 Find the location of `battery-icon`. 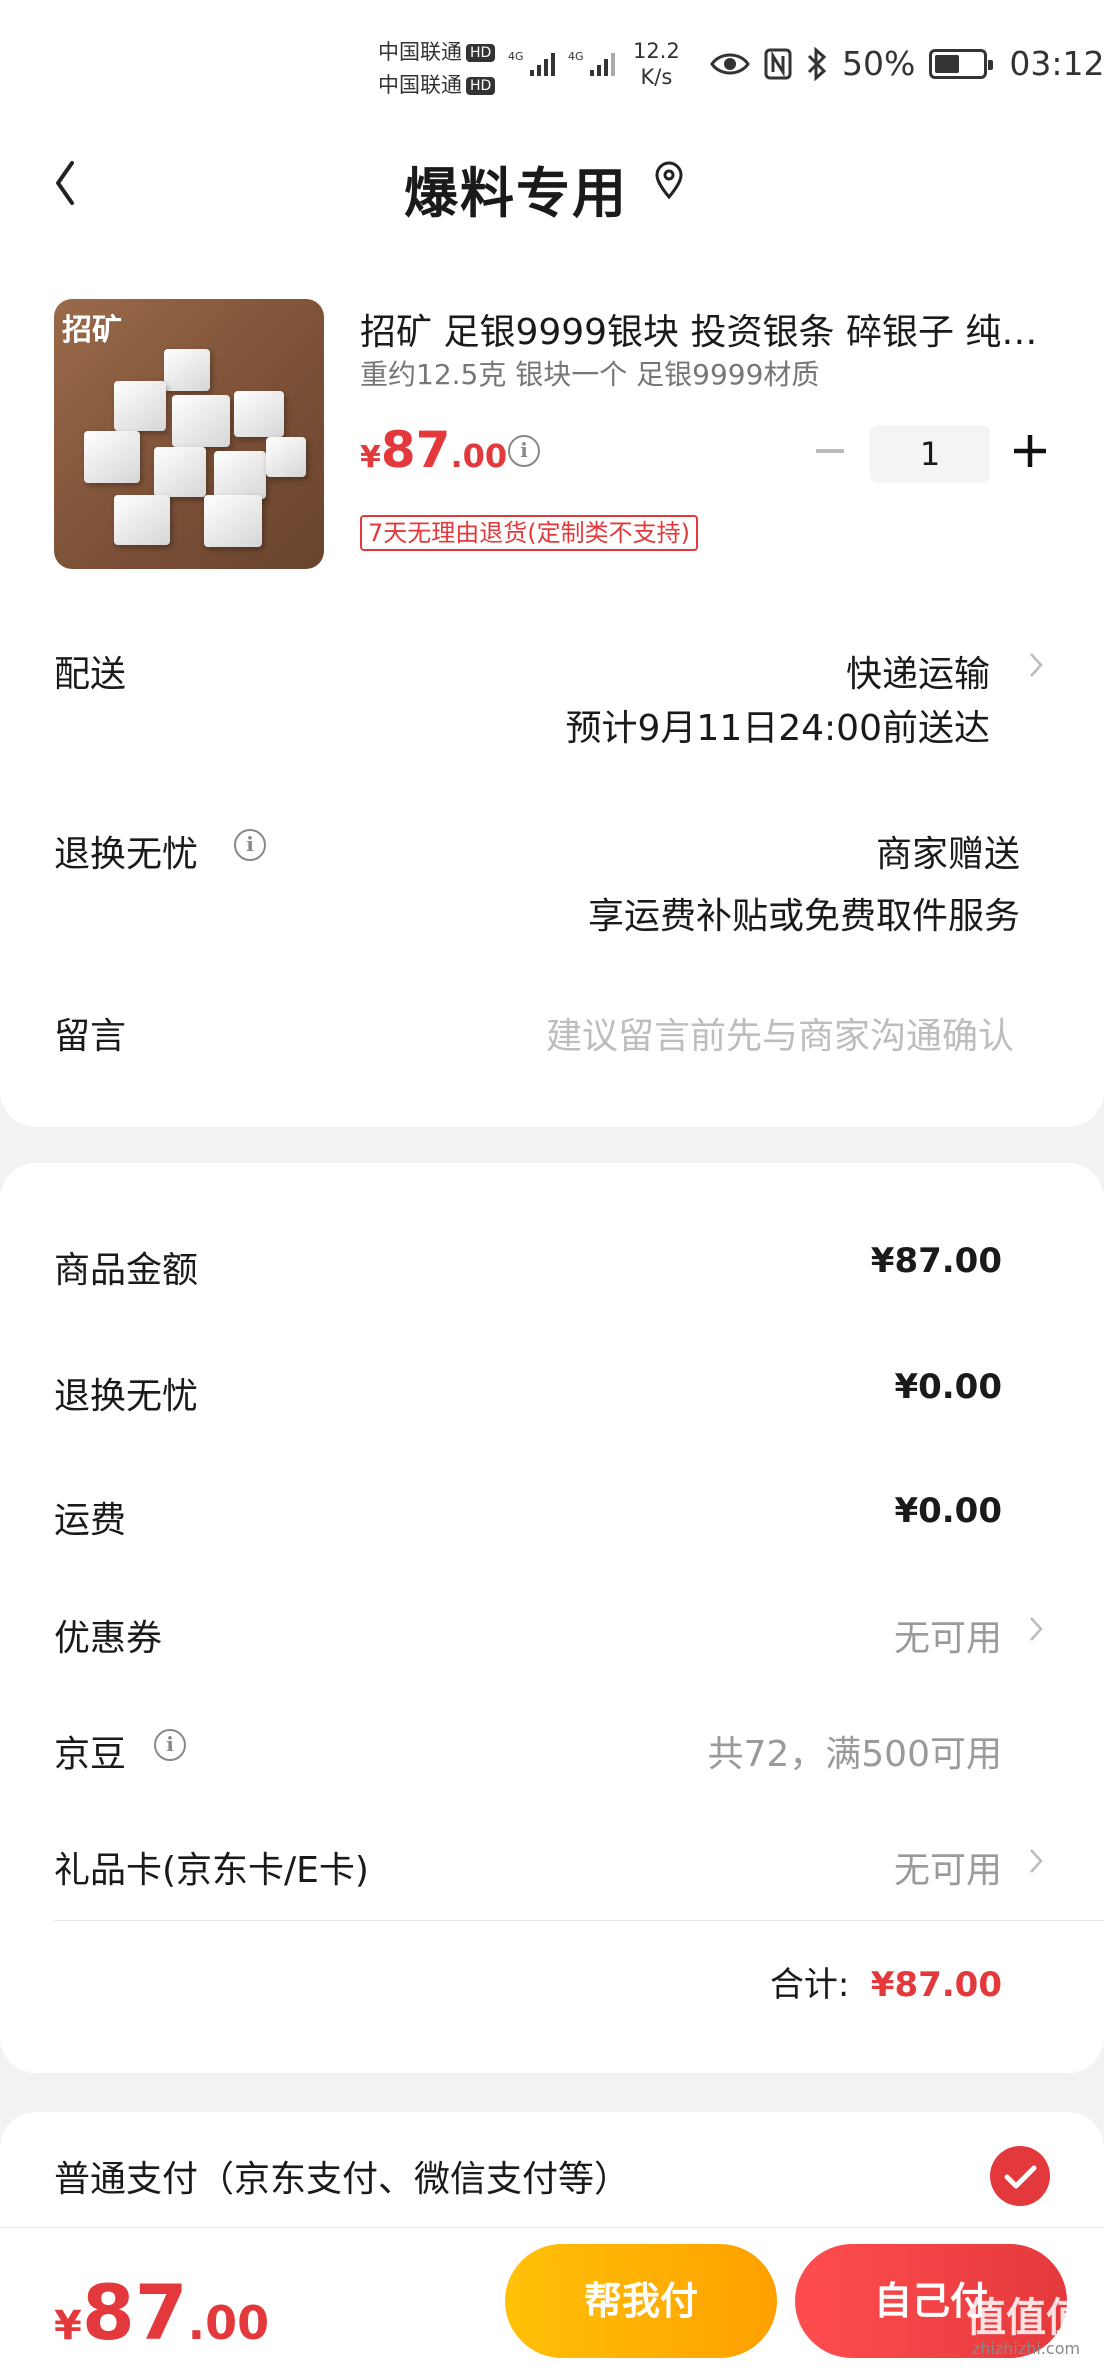

battery-icon is located at coordinates (961, 63).